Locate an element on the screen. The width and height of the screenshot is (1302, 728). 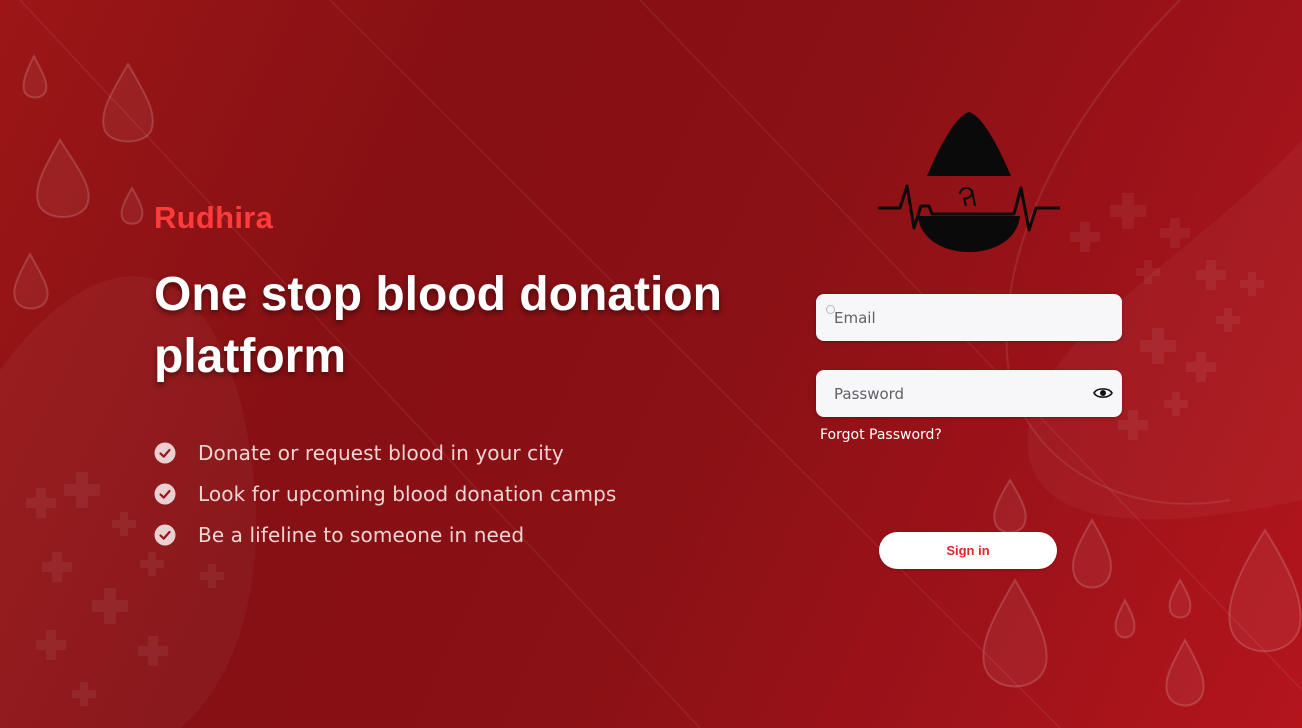
email-input is located at coordinates (945, 317).